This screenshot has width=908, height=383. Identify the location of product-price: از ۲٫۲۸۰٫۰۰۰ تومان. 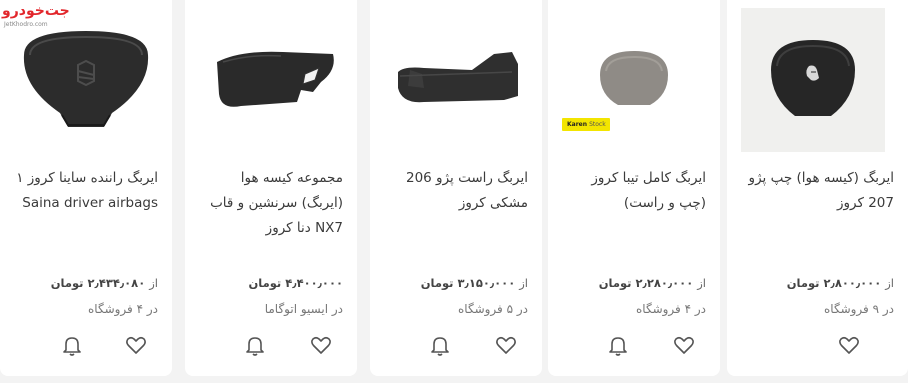
(652, 283).